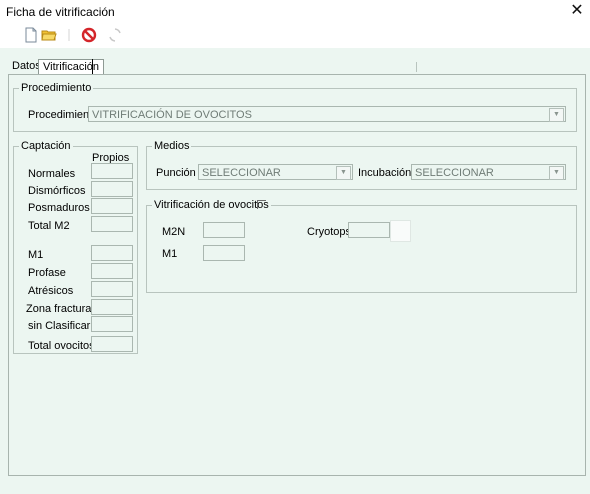 The height and width of the screenshot is (494, 590). I want to click on incubacion-value: SELECCIONAR, so click(454, 173).